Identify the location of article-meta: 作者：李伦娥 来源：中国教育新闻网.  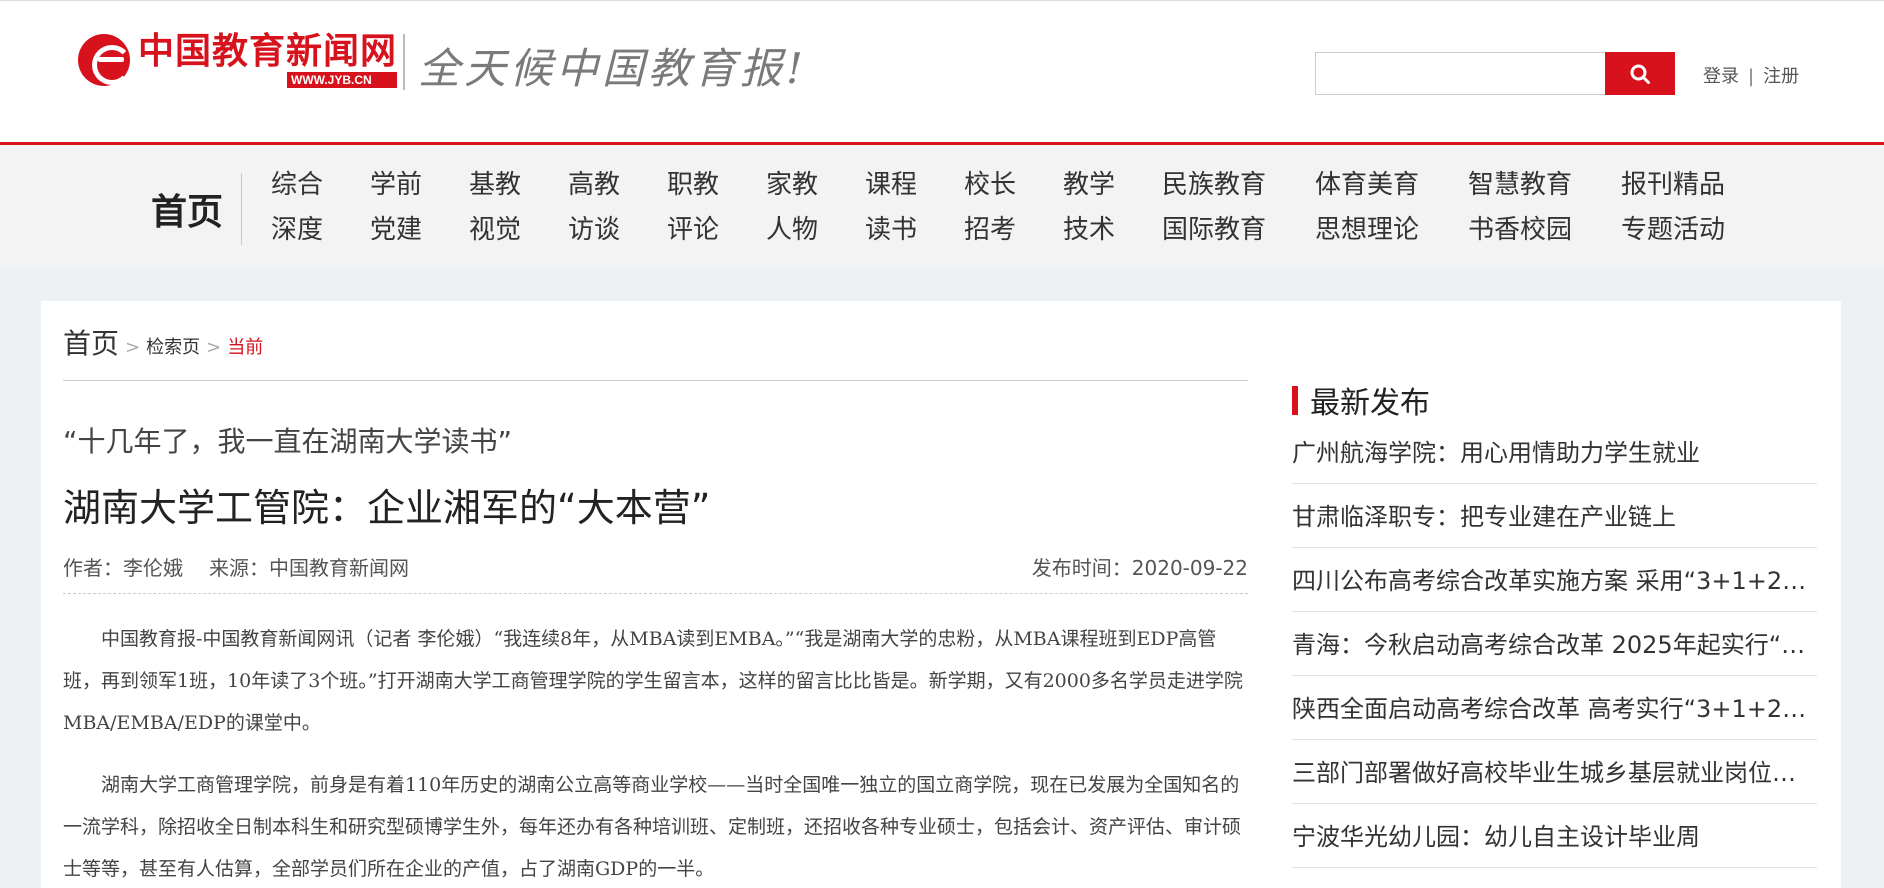
(236, 566).